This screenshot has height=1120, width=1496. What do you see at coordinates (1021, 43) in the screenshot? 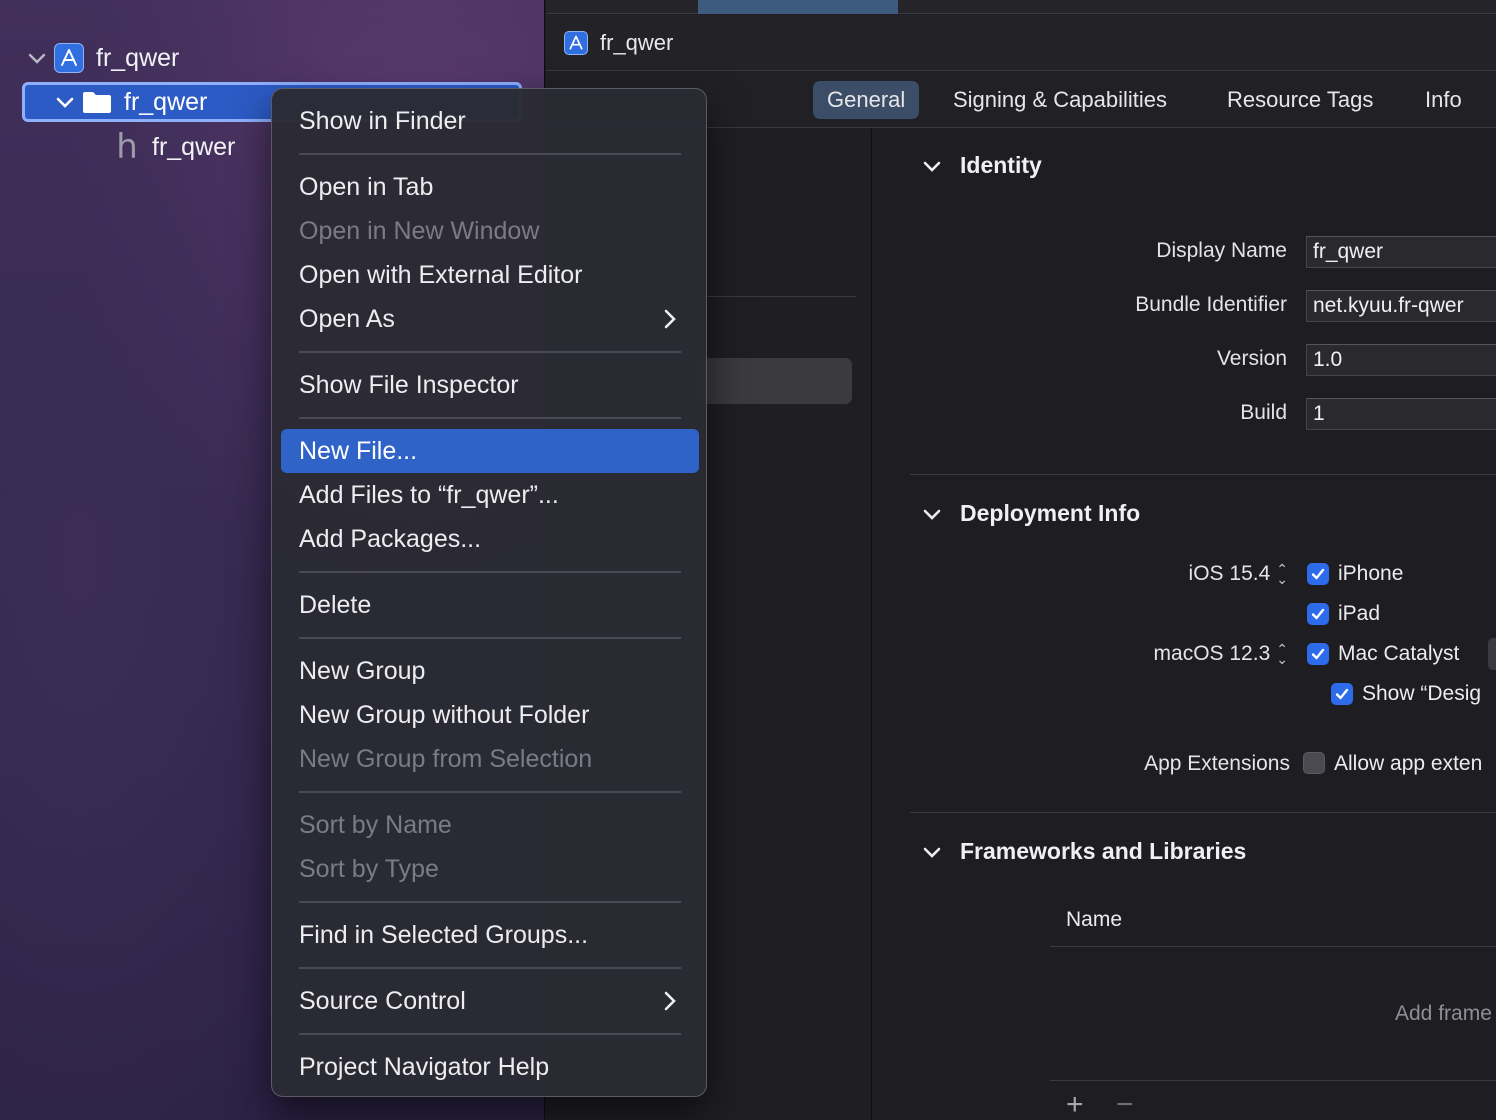
I see `jump-bar: fr_qwer` at bounding box center [1021, 43].